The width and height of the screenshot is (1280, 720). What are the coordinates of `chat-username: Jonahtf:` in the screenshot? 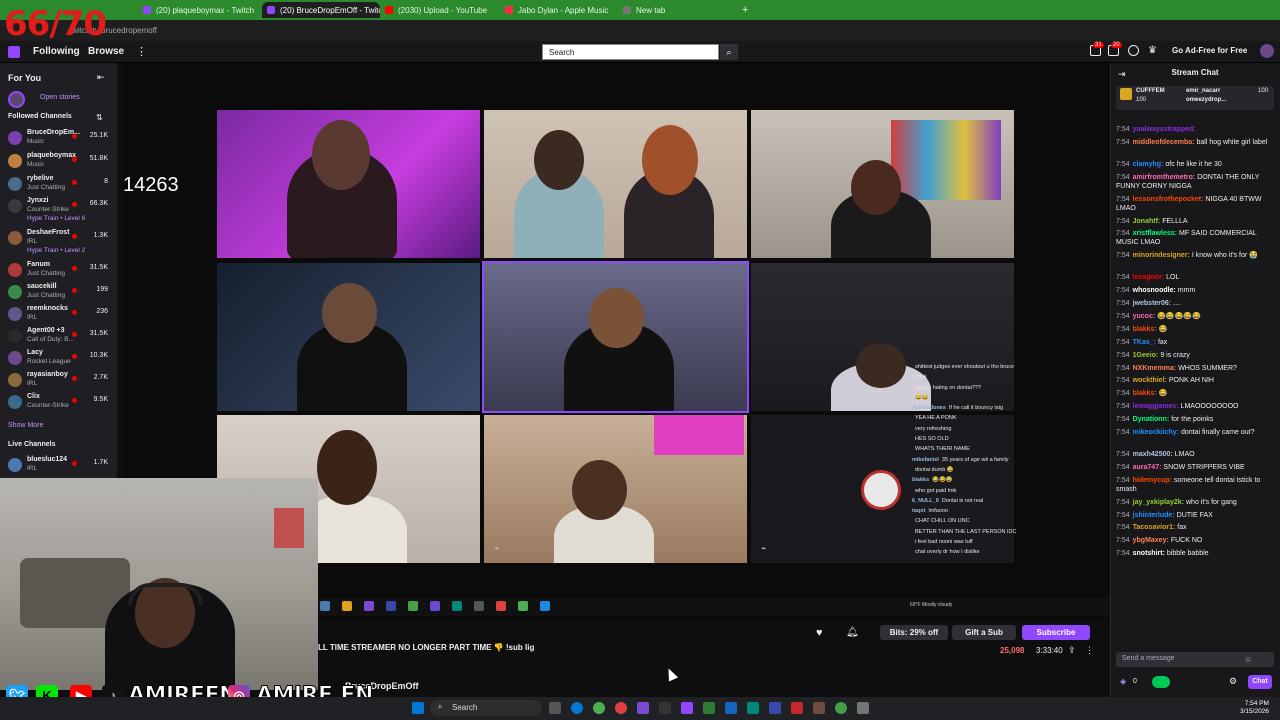 It's located at (1147, 221).